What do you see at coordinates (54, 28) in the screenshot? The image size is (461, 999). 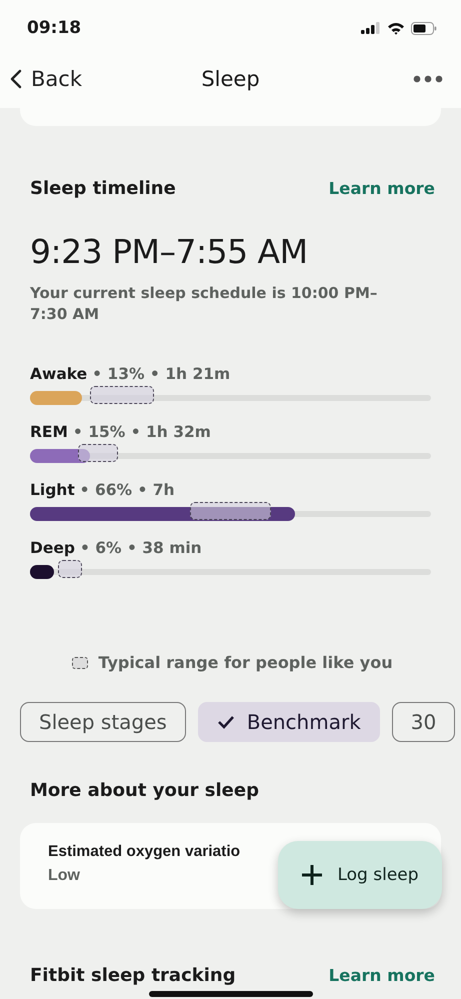 I see `status-time: 09:18` at bounding box center [54, 28].